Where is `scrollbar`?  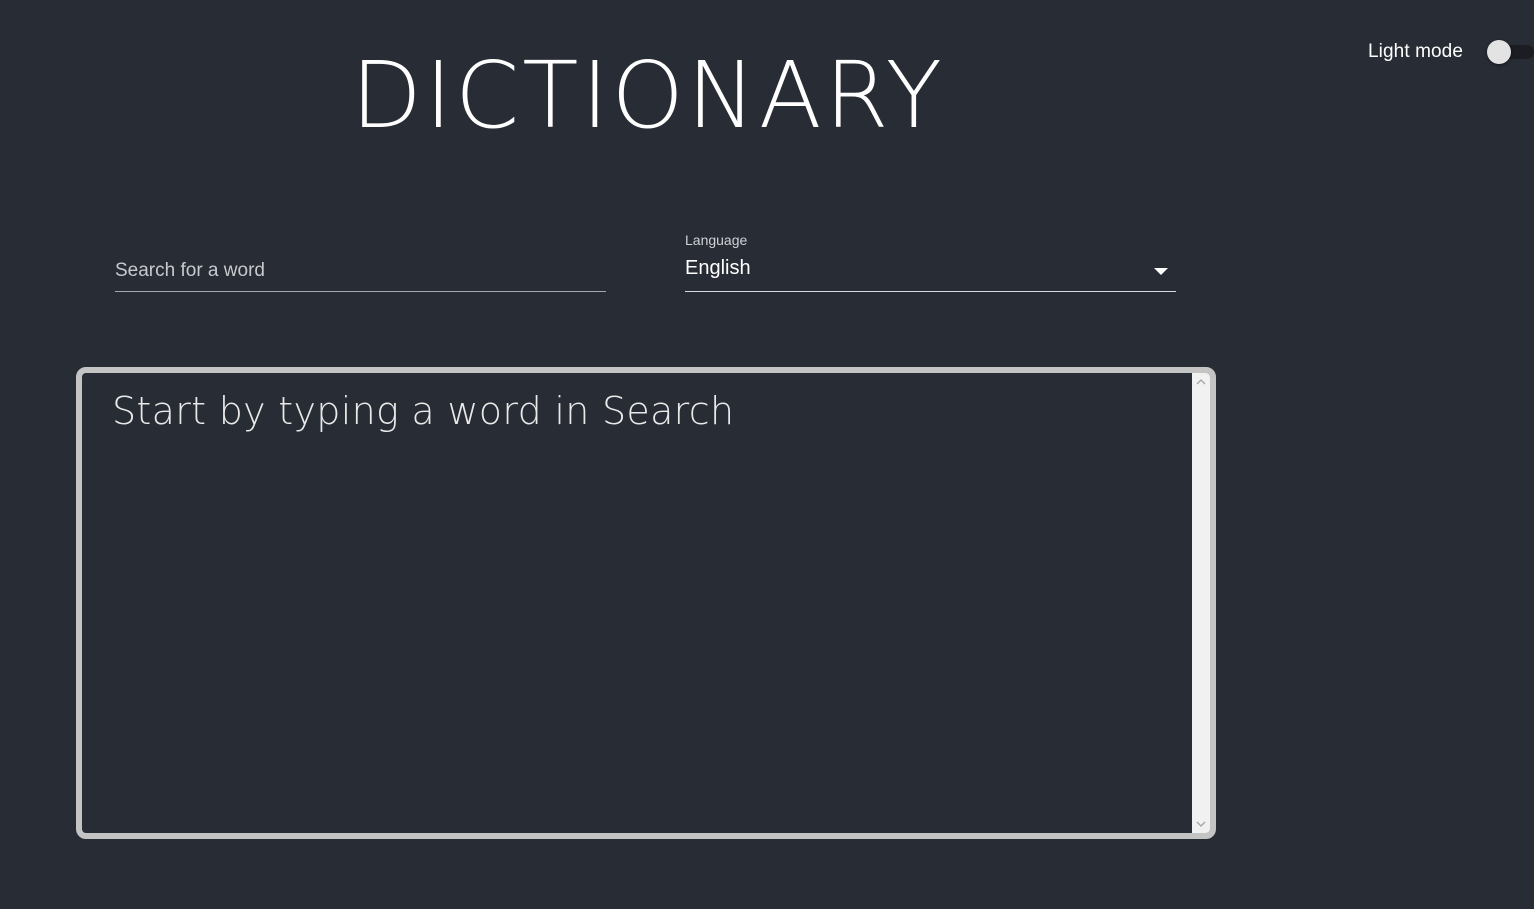 scrollbar is located at coordinates (1201, 603).